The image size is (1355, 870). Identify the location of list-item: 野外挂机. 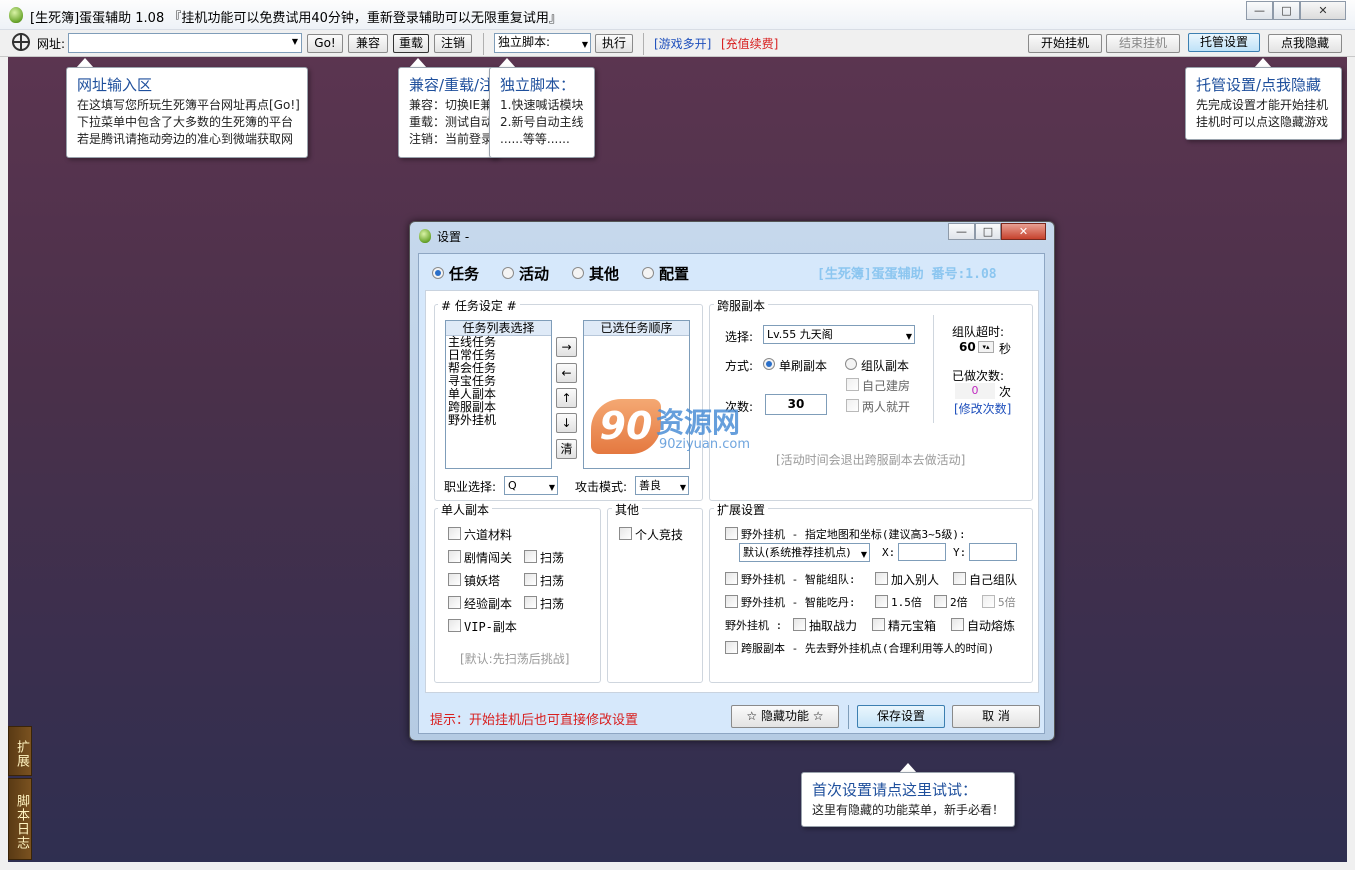
(499, 420).